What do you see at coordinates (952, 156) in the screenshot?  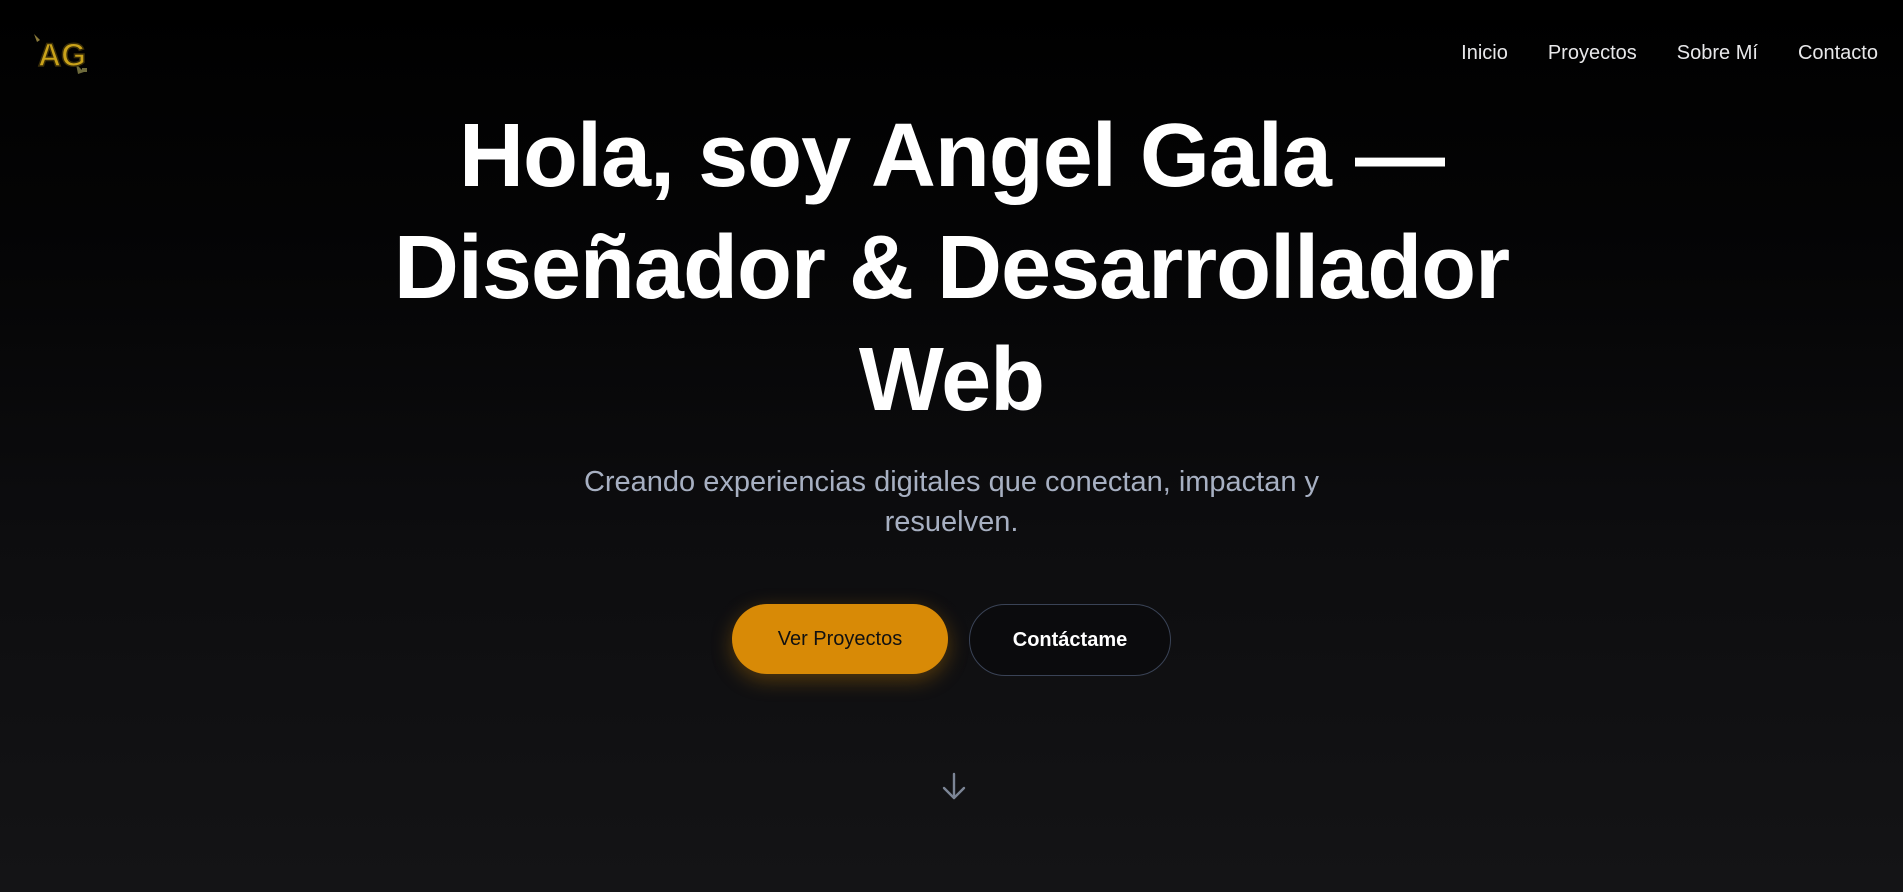 I see `hero-title-line-1: Hola, soy Angel Gala —` at bounding box center [952, 156].